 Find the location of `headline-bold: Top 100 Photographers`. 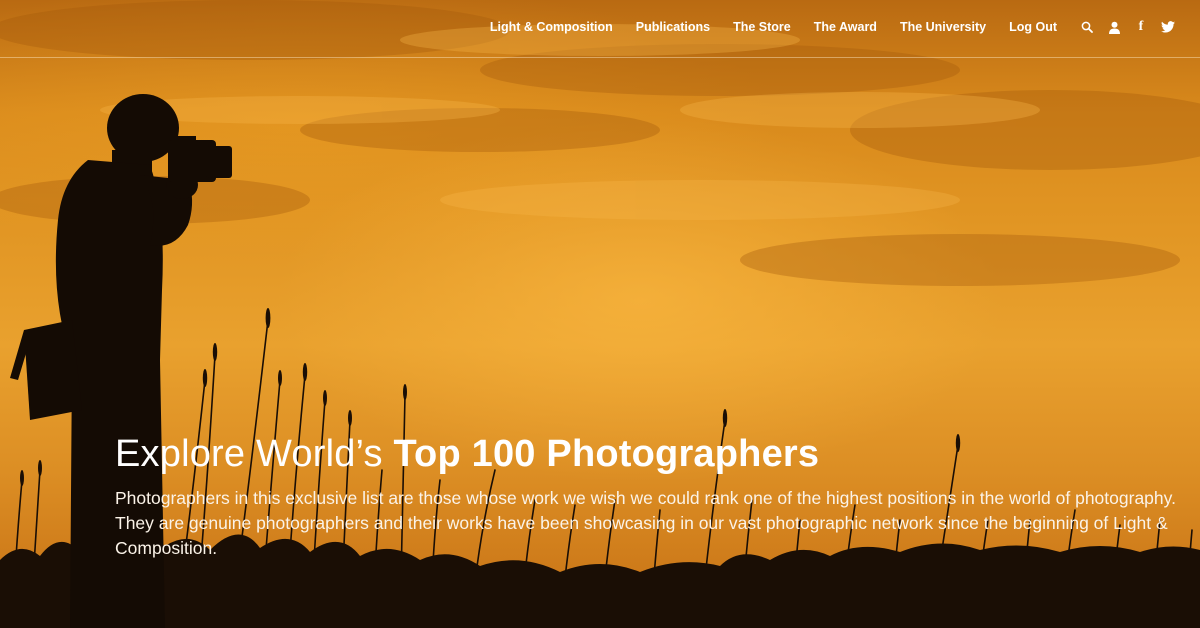

headline-bold: Top 100 Photographers is located at coordinates (606, 454).